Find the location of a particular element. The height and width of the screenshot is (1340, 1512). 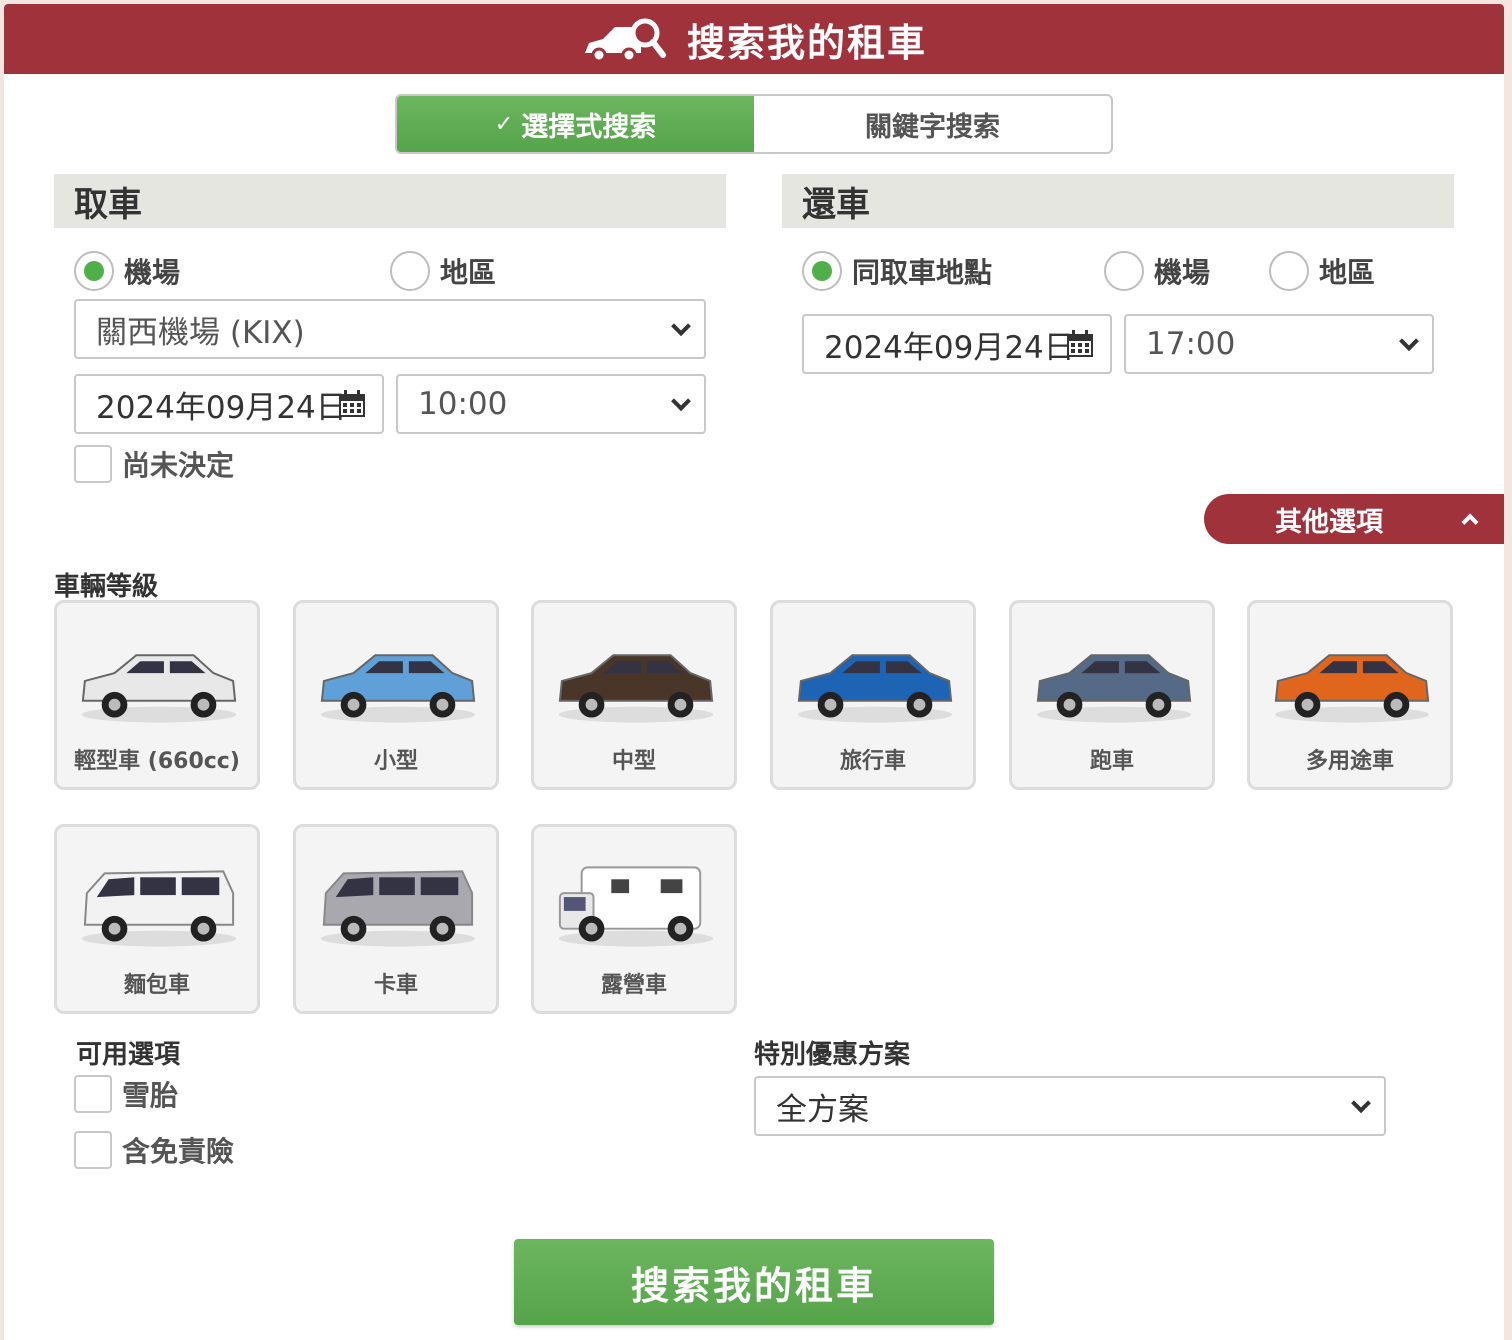

radio-label: 同取車地點 is located at coordinates (922, 272).